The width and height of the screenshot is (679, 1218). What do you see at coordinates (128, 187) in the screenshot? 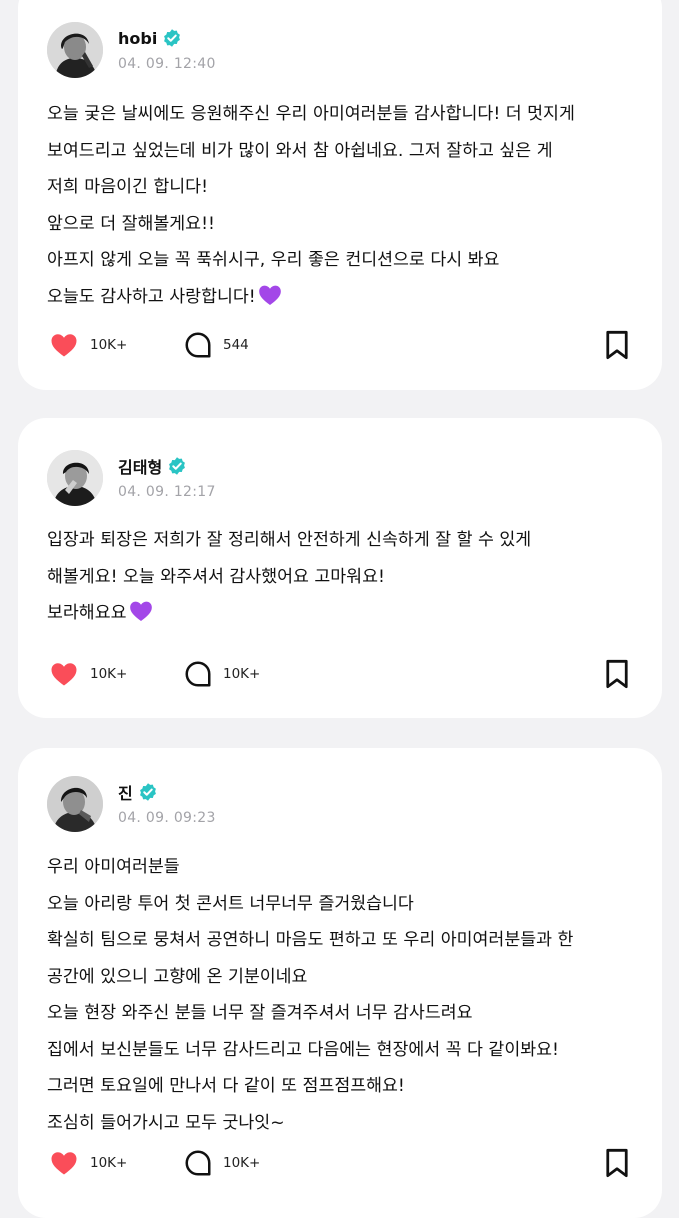
I see `post-text-line: 저희 마음이긴 합니다!` at bounding box center [128, 187].